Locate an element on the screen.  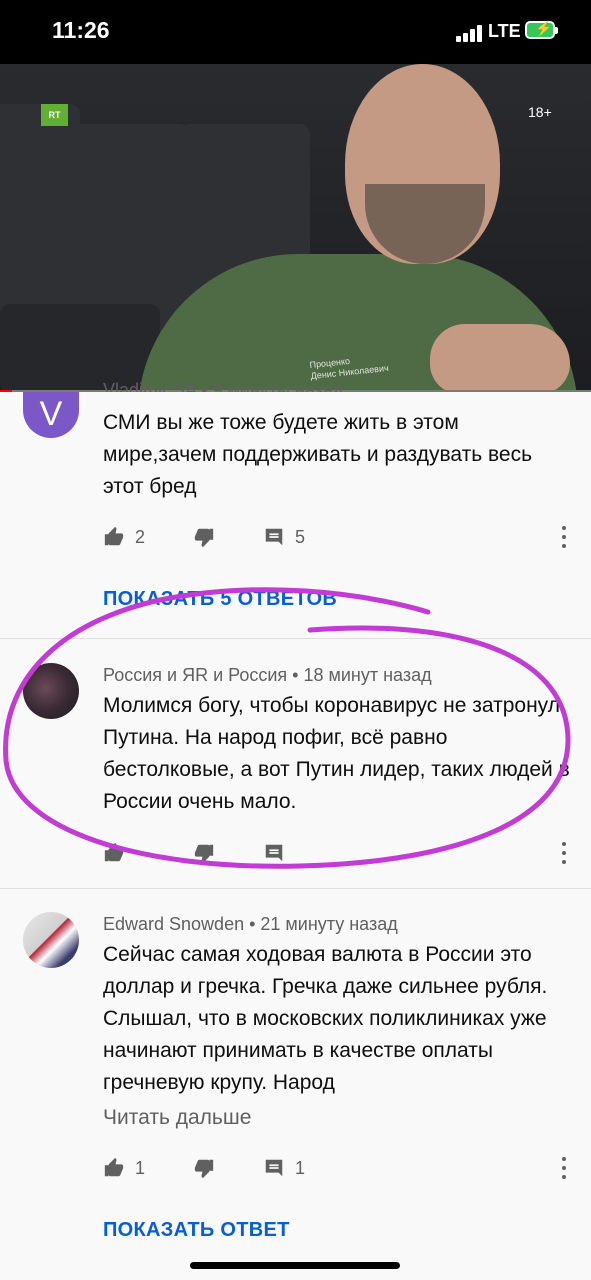
reply-button is located at coordinates (274, 853).